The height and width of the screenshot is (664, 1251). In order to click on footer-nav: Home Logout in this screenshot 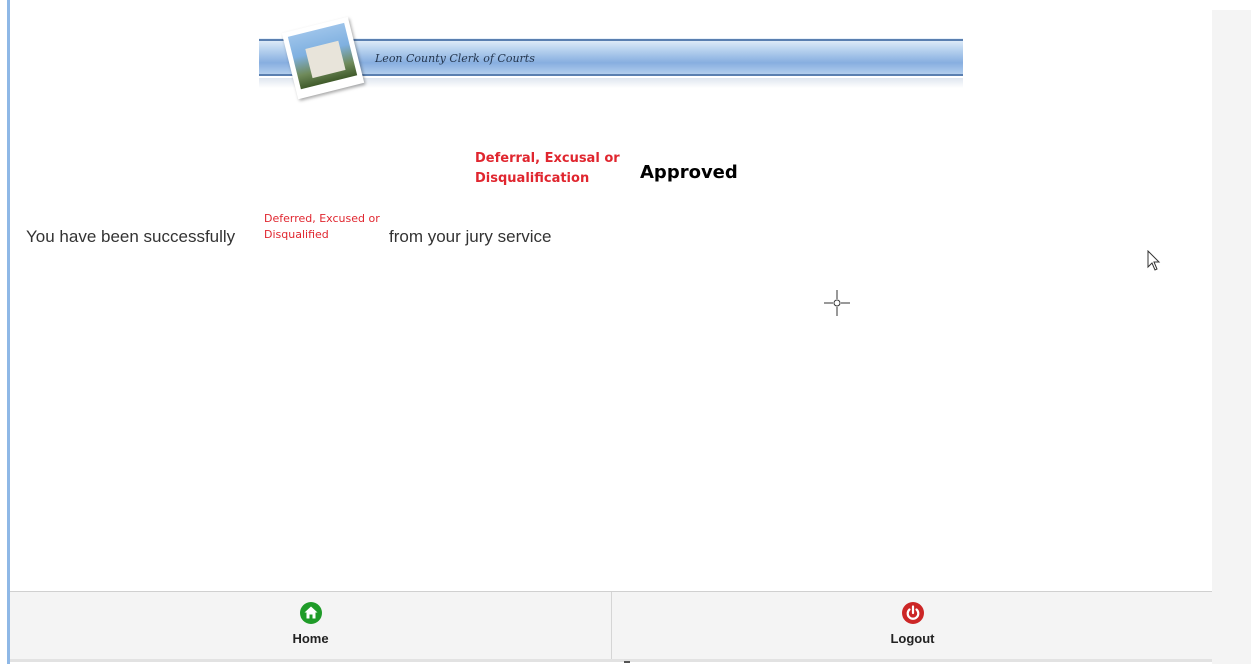, I will do `click(611, 625)`.